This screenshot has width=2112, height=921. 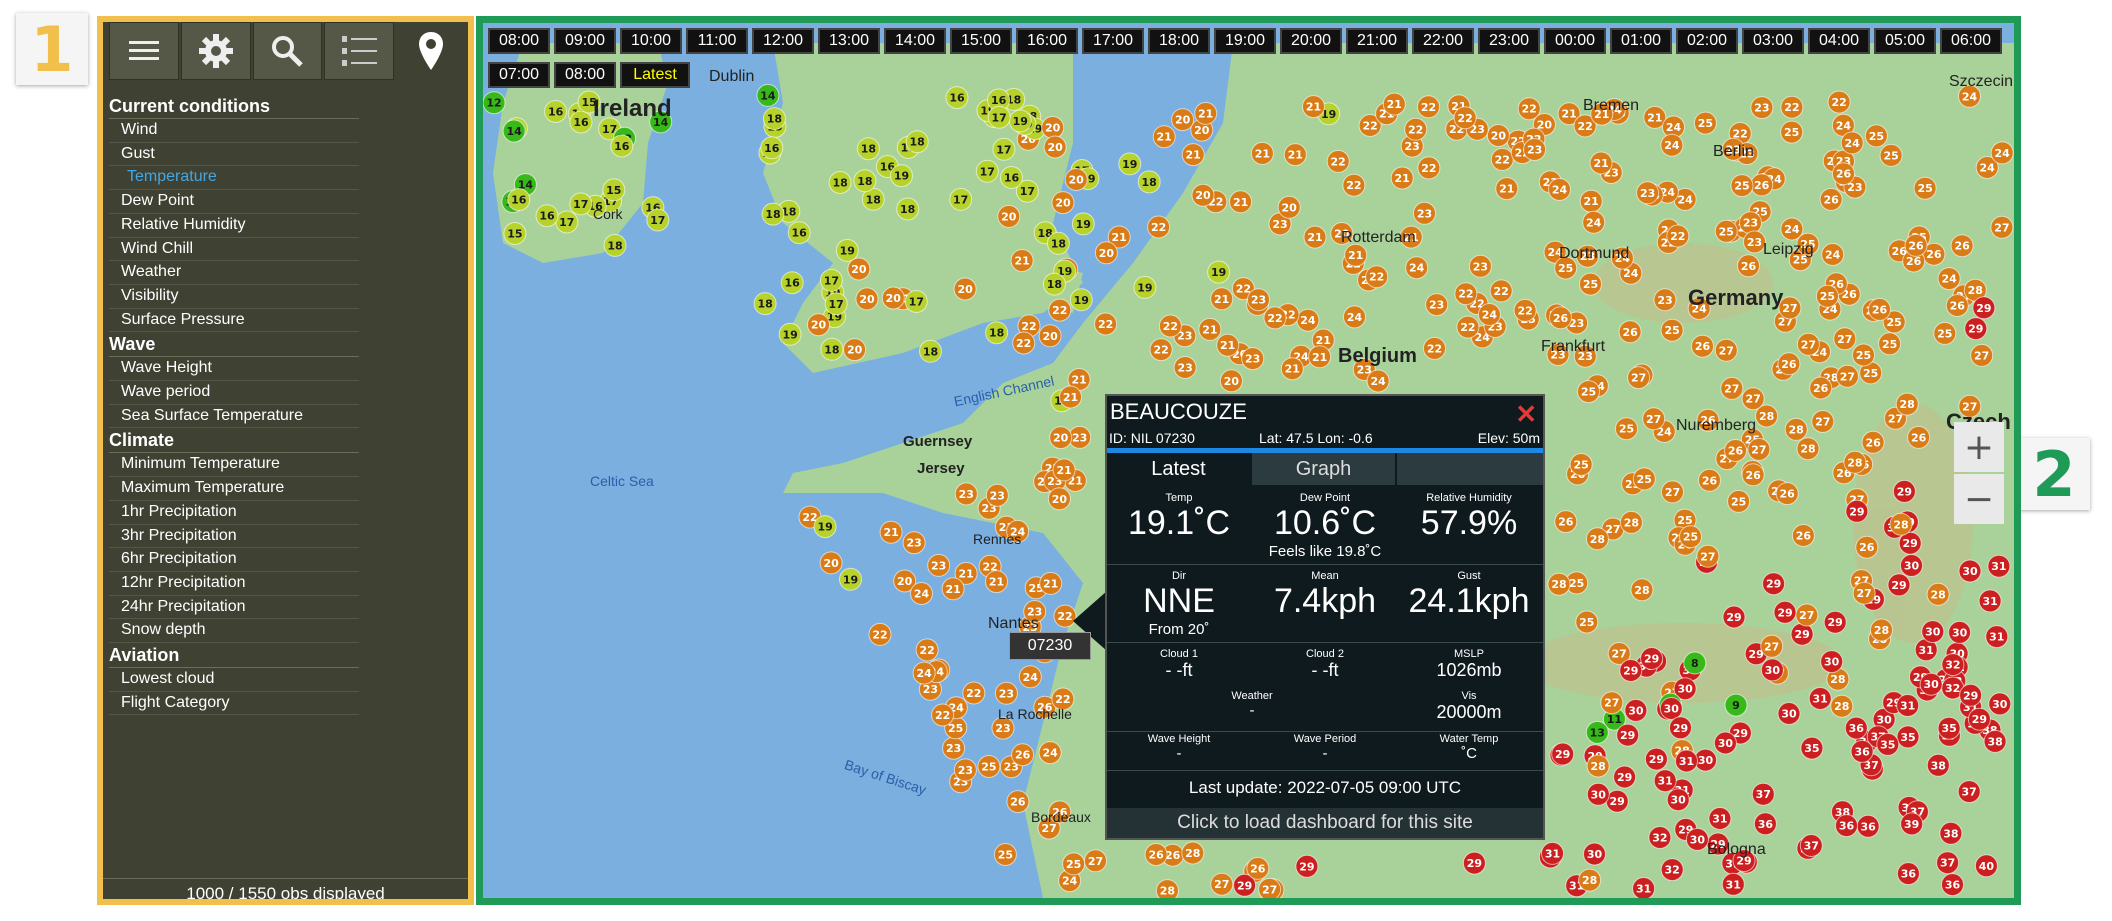 What do you see at coordinates (1047, 41) in the screenshot?
I see `time-button: 16:00` at bounding box center [1047, 41].